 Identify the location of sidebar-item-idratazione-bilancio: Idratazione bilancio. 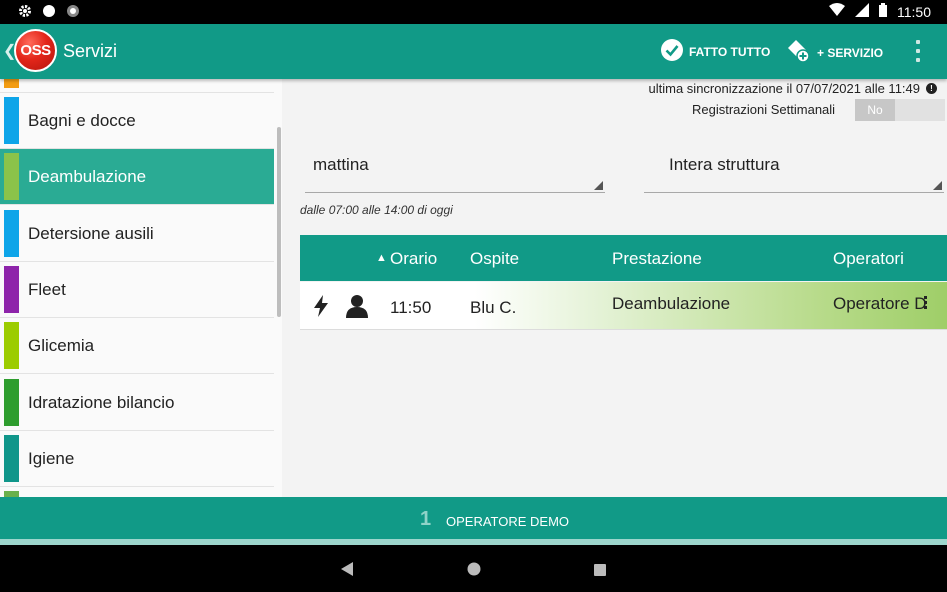
(137, 403).